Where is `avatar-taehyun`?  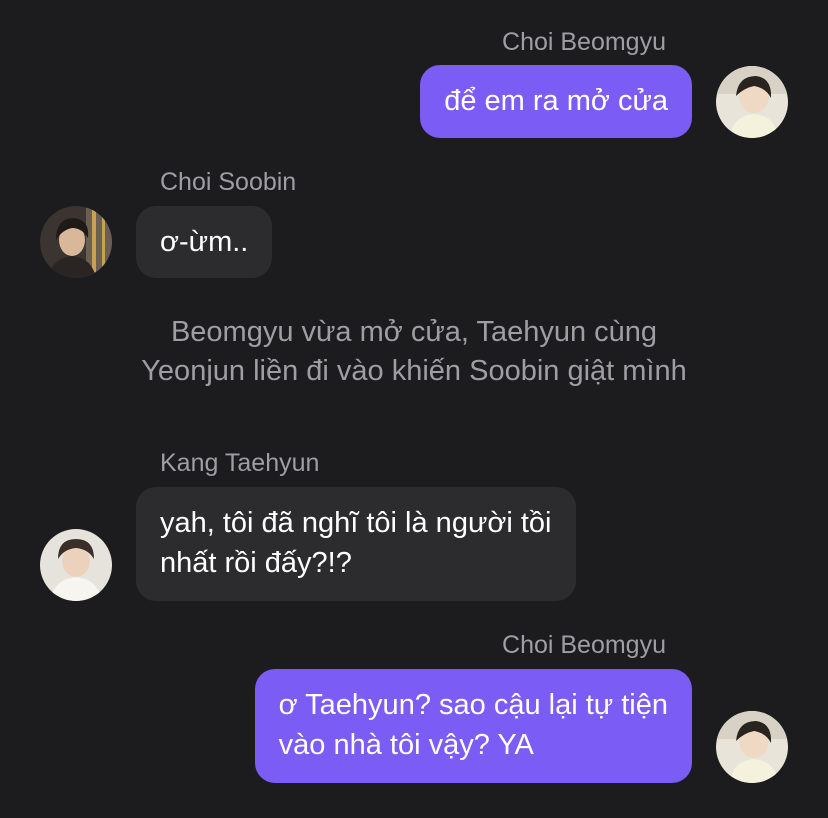
avatar-taehyun is located at coordinates (76, 565).